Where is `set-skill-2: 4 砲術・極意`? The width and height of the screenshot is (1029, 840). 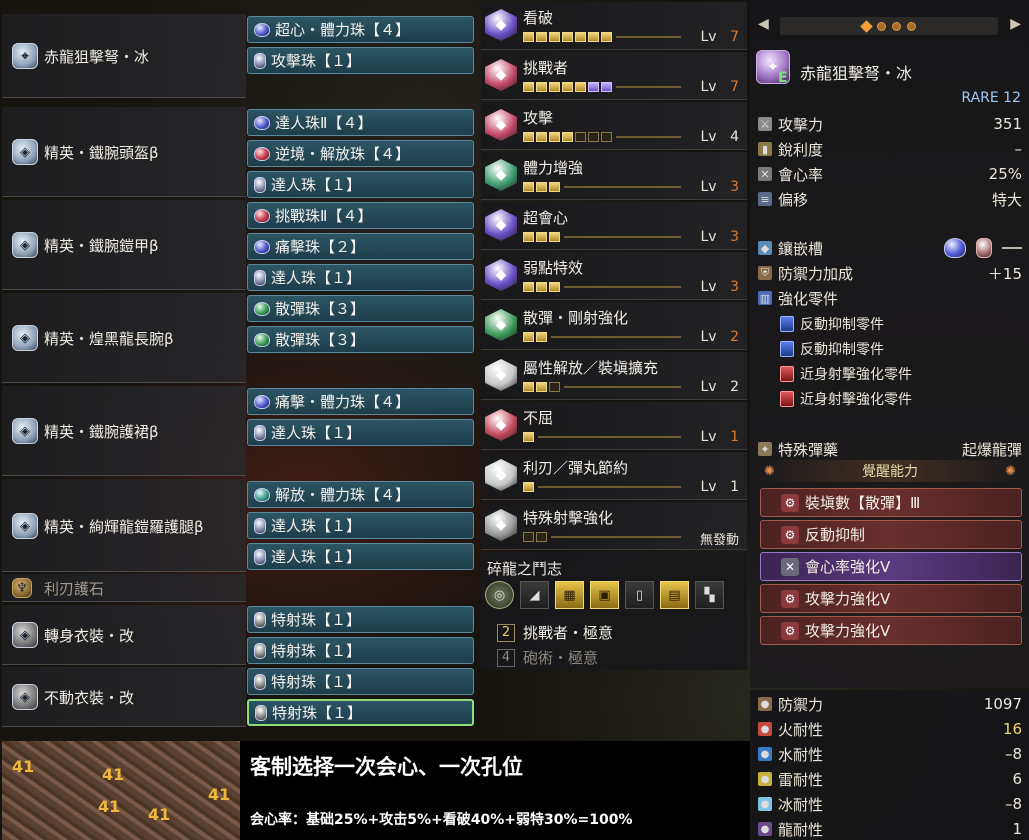 set-skill-2: 4 砲術・極意 is located at coordinates (547, 657).